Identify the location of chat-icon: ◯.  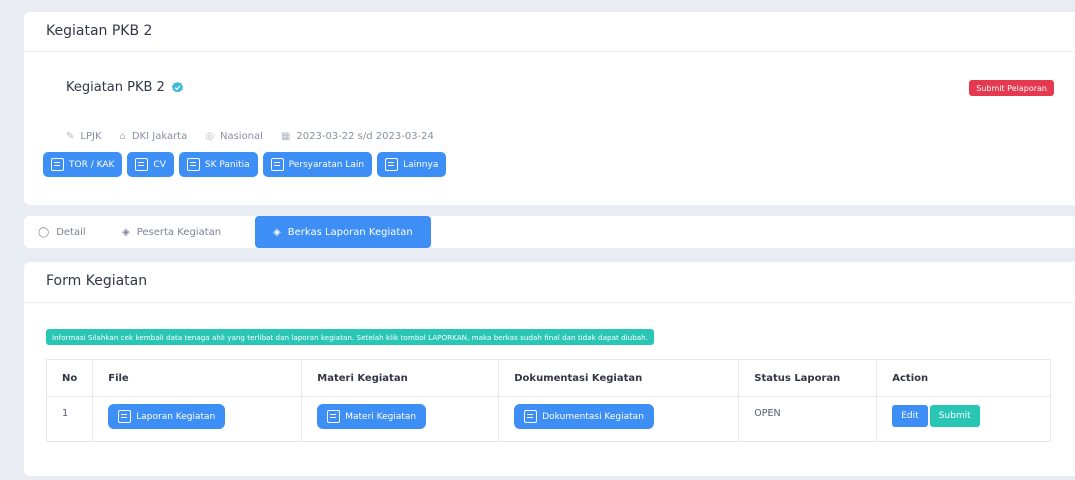
(44, 232).